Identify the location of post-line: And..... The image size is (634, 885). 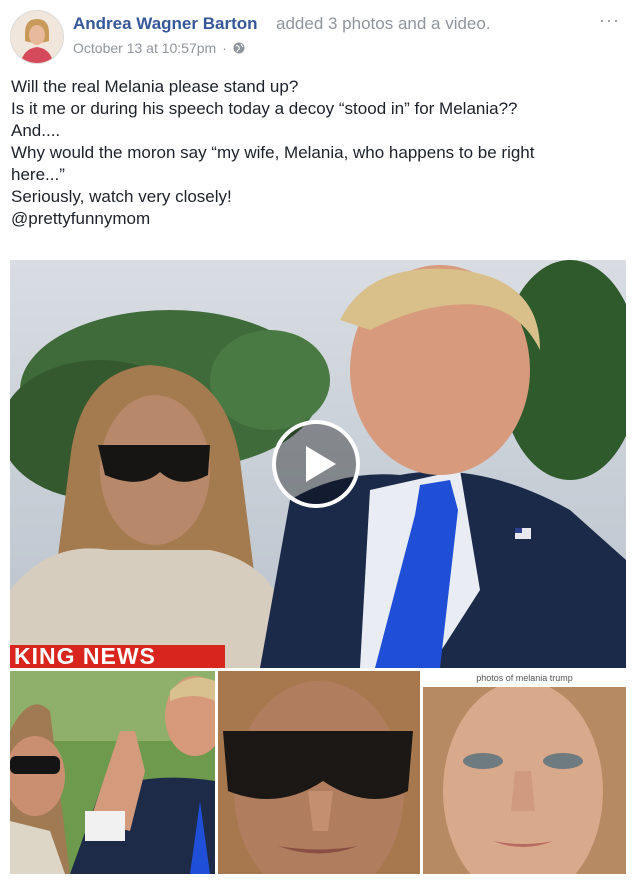
(36, 130).